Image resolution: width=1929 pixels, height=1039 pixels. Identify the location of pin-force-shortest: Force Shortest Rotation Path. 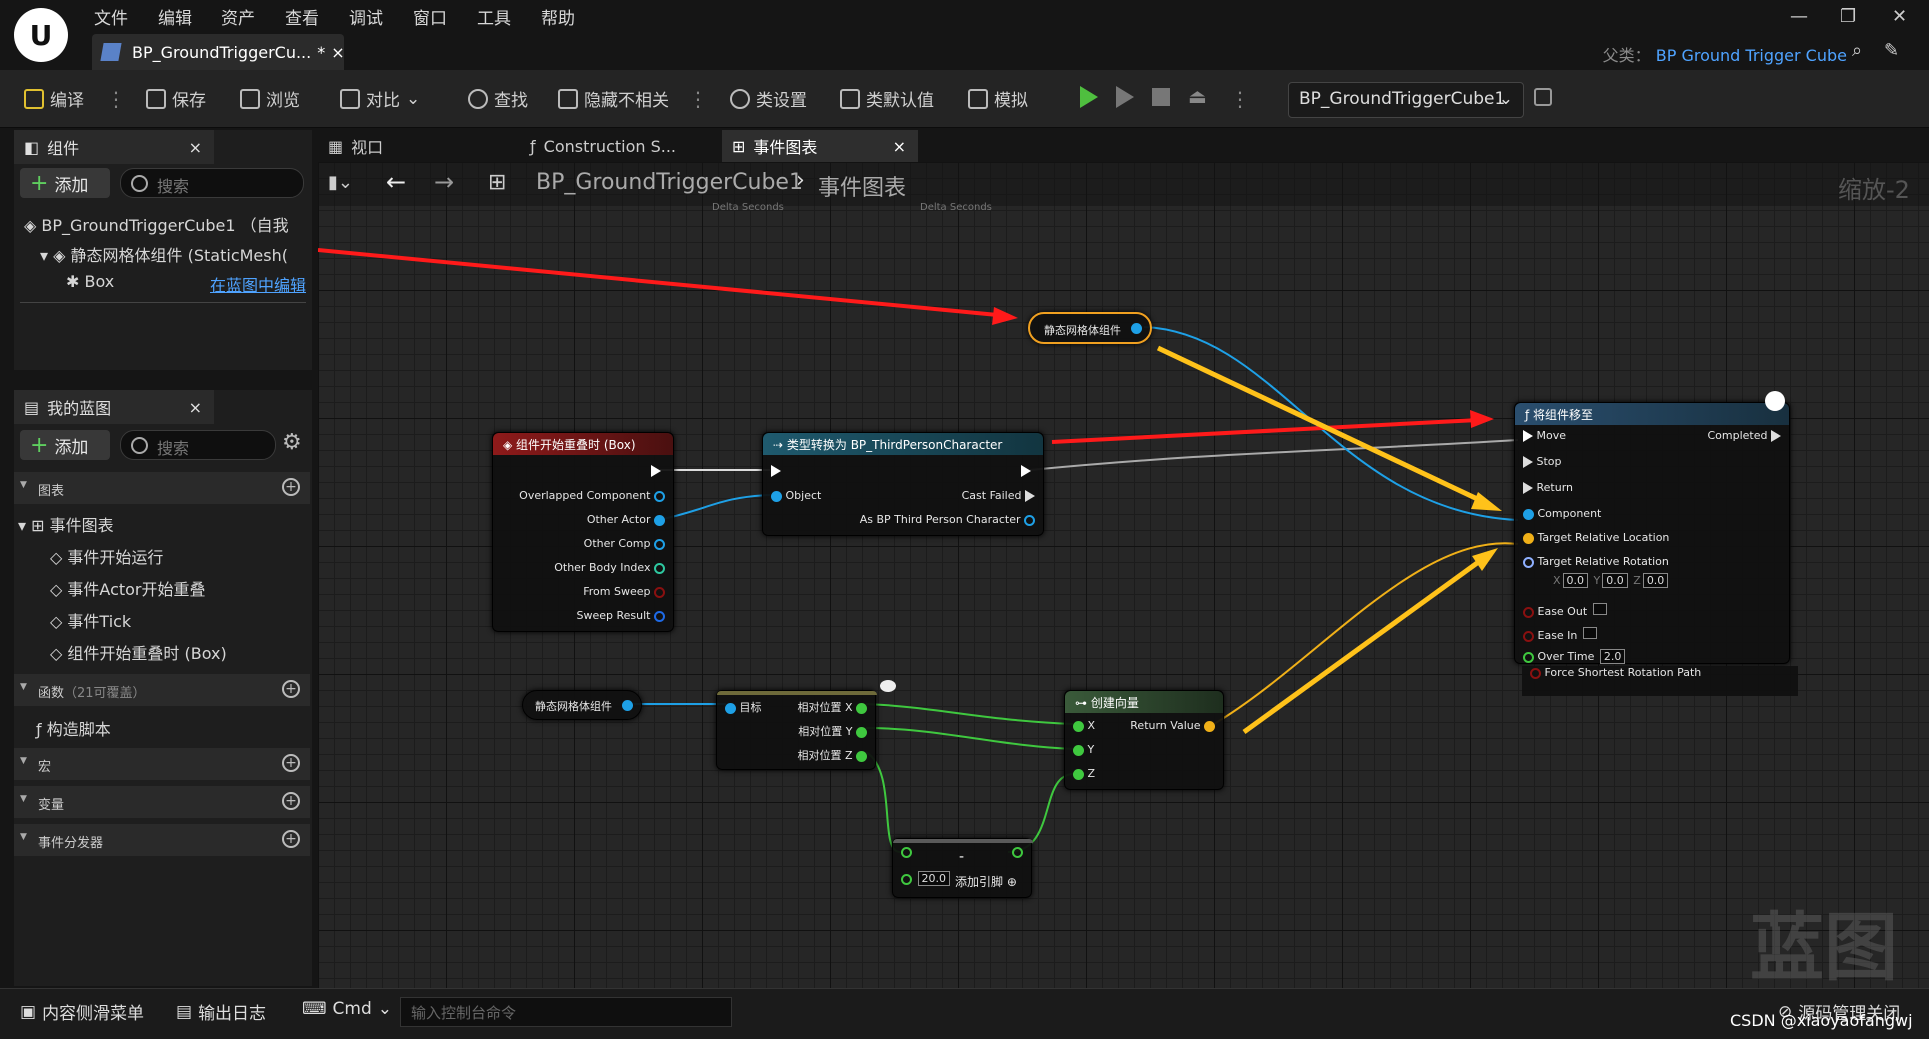
(1660, 681).